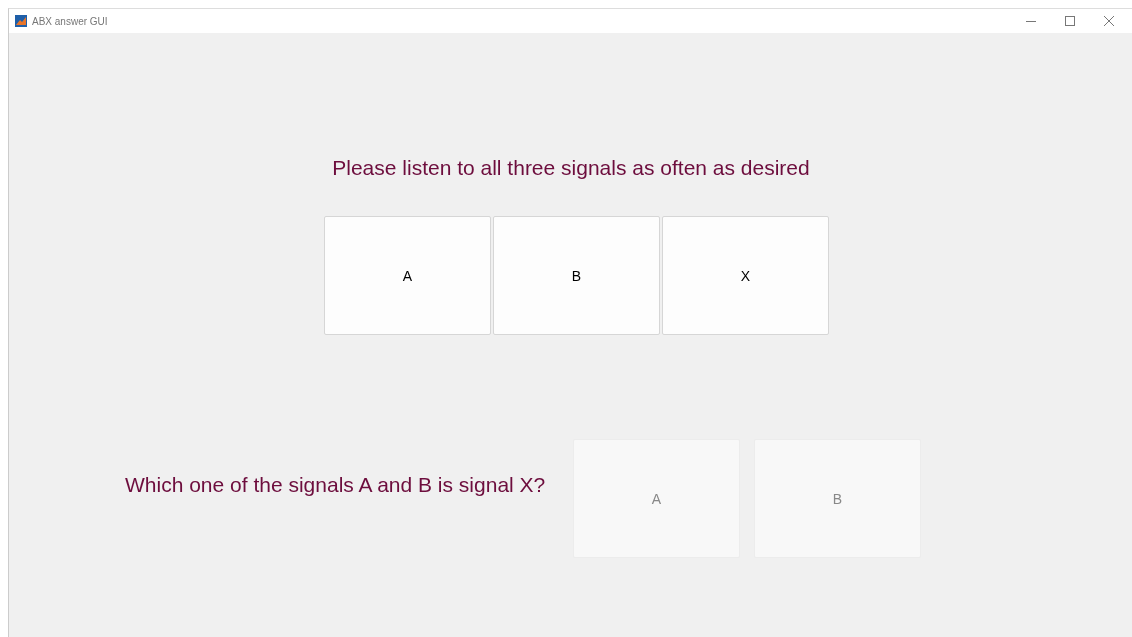 The image size is (1132, 637). I want to click on window-title: ABX answer GUI, so click(70, 21).